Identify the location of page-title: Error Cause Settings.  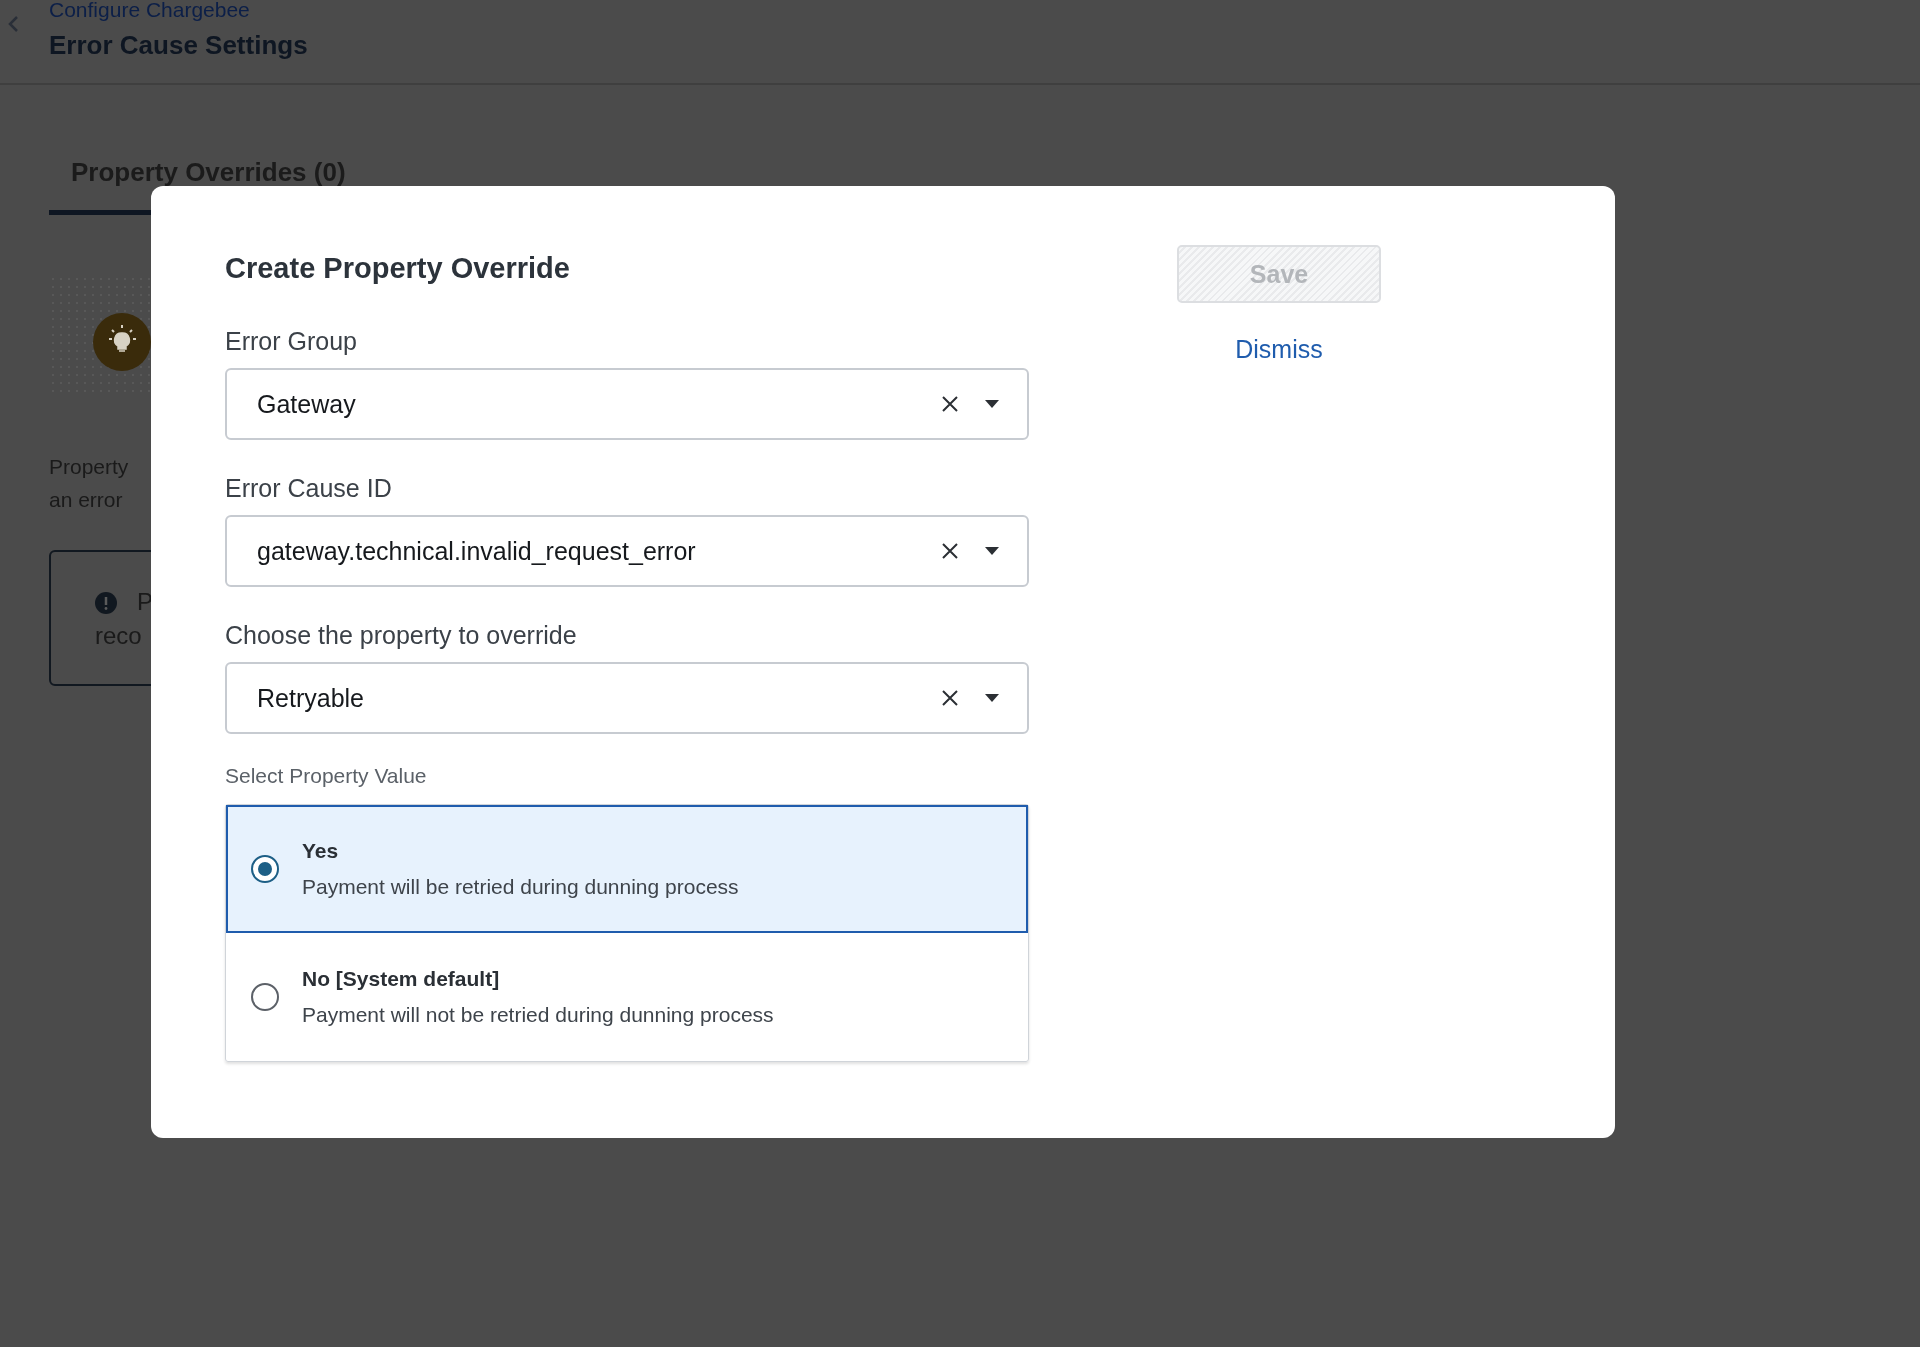
(178, 45).